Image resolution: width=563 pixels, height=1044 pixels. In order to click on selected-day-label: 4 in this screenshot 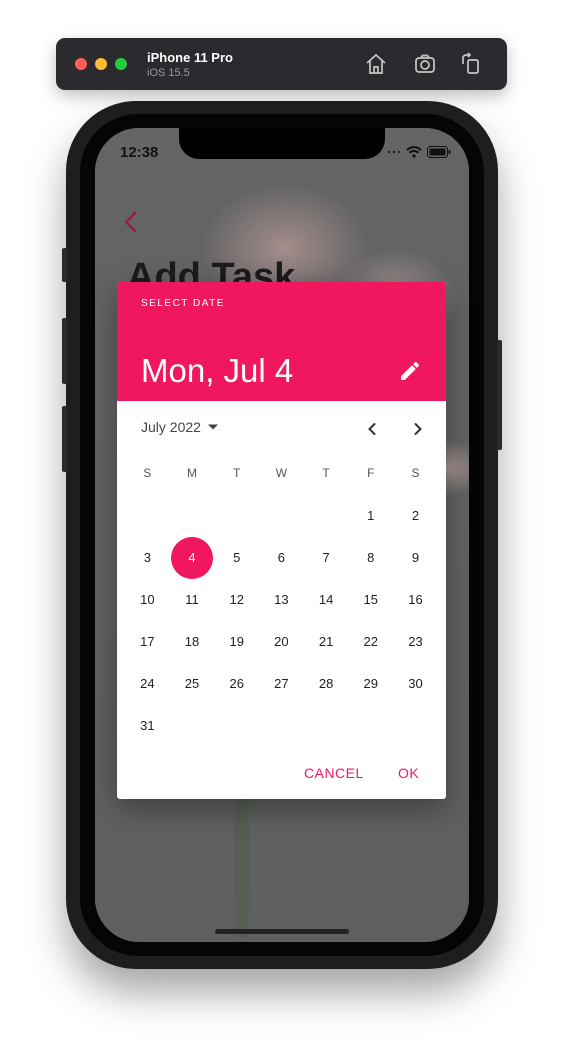, I will do `click(192, 557)`.